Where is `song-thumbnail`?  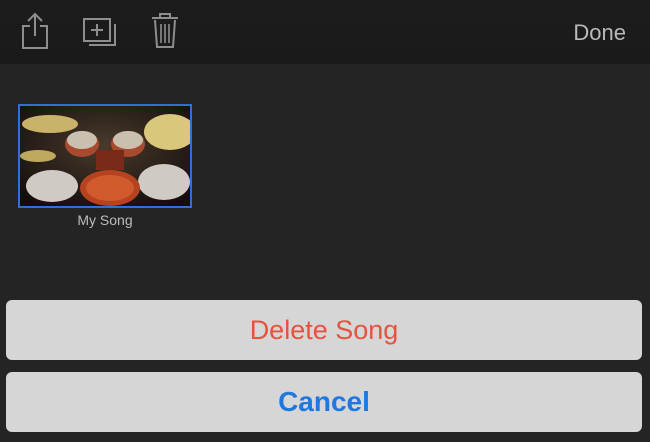 song-thumbnail is located at coordinates (105, 156).